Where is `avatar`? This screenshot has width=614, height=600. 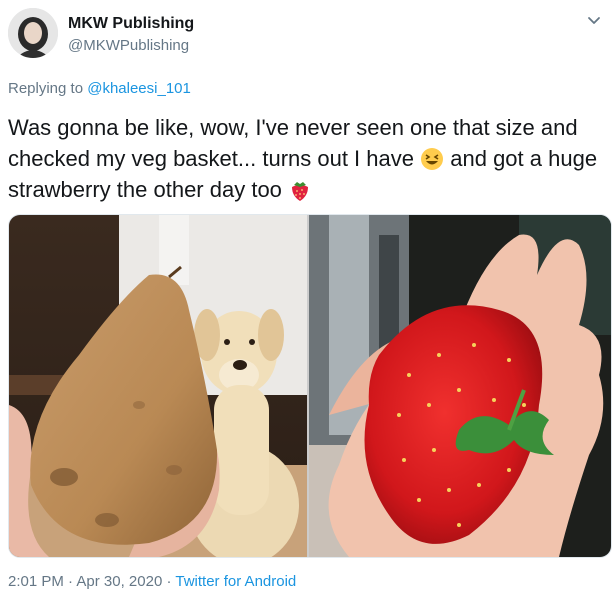
avatar is located at coordinates (33, 33).